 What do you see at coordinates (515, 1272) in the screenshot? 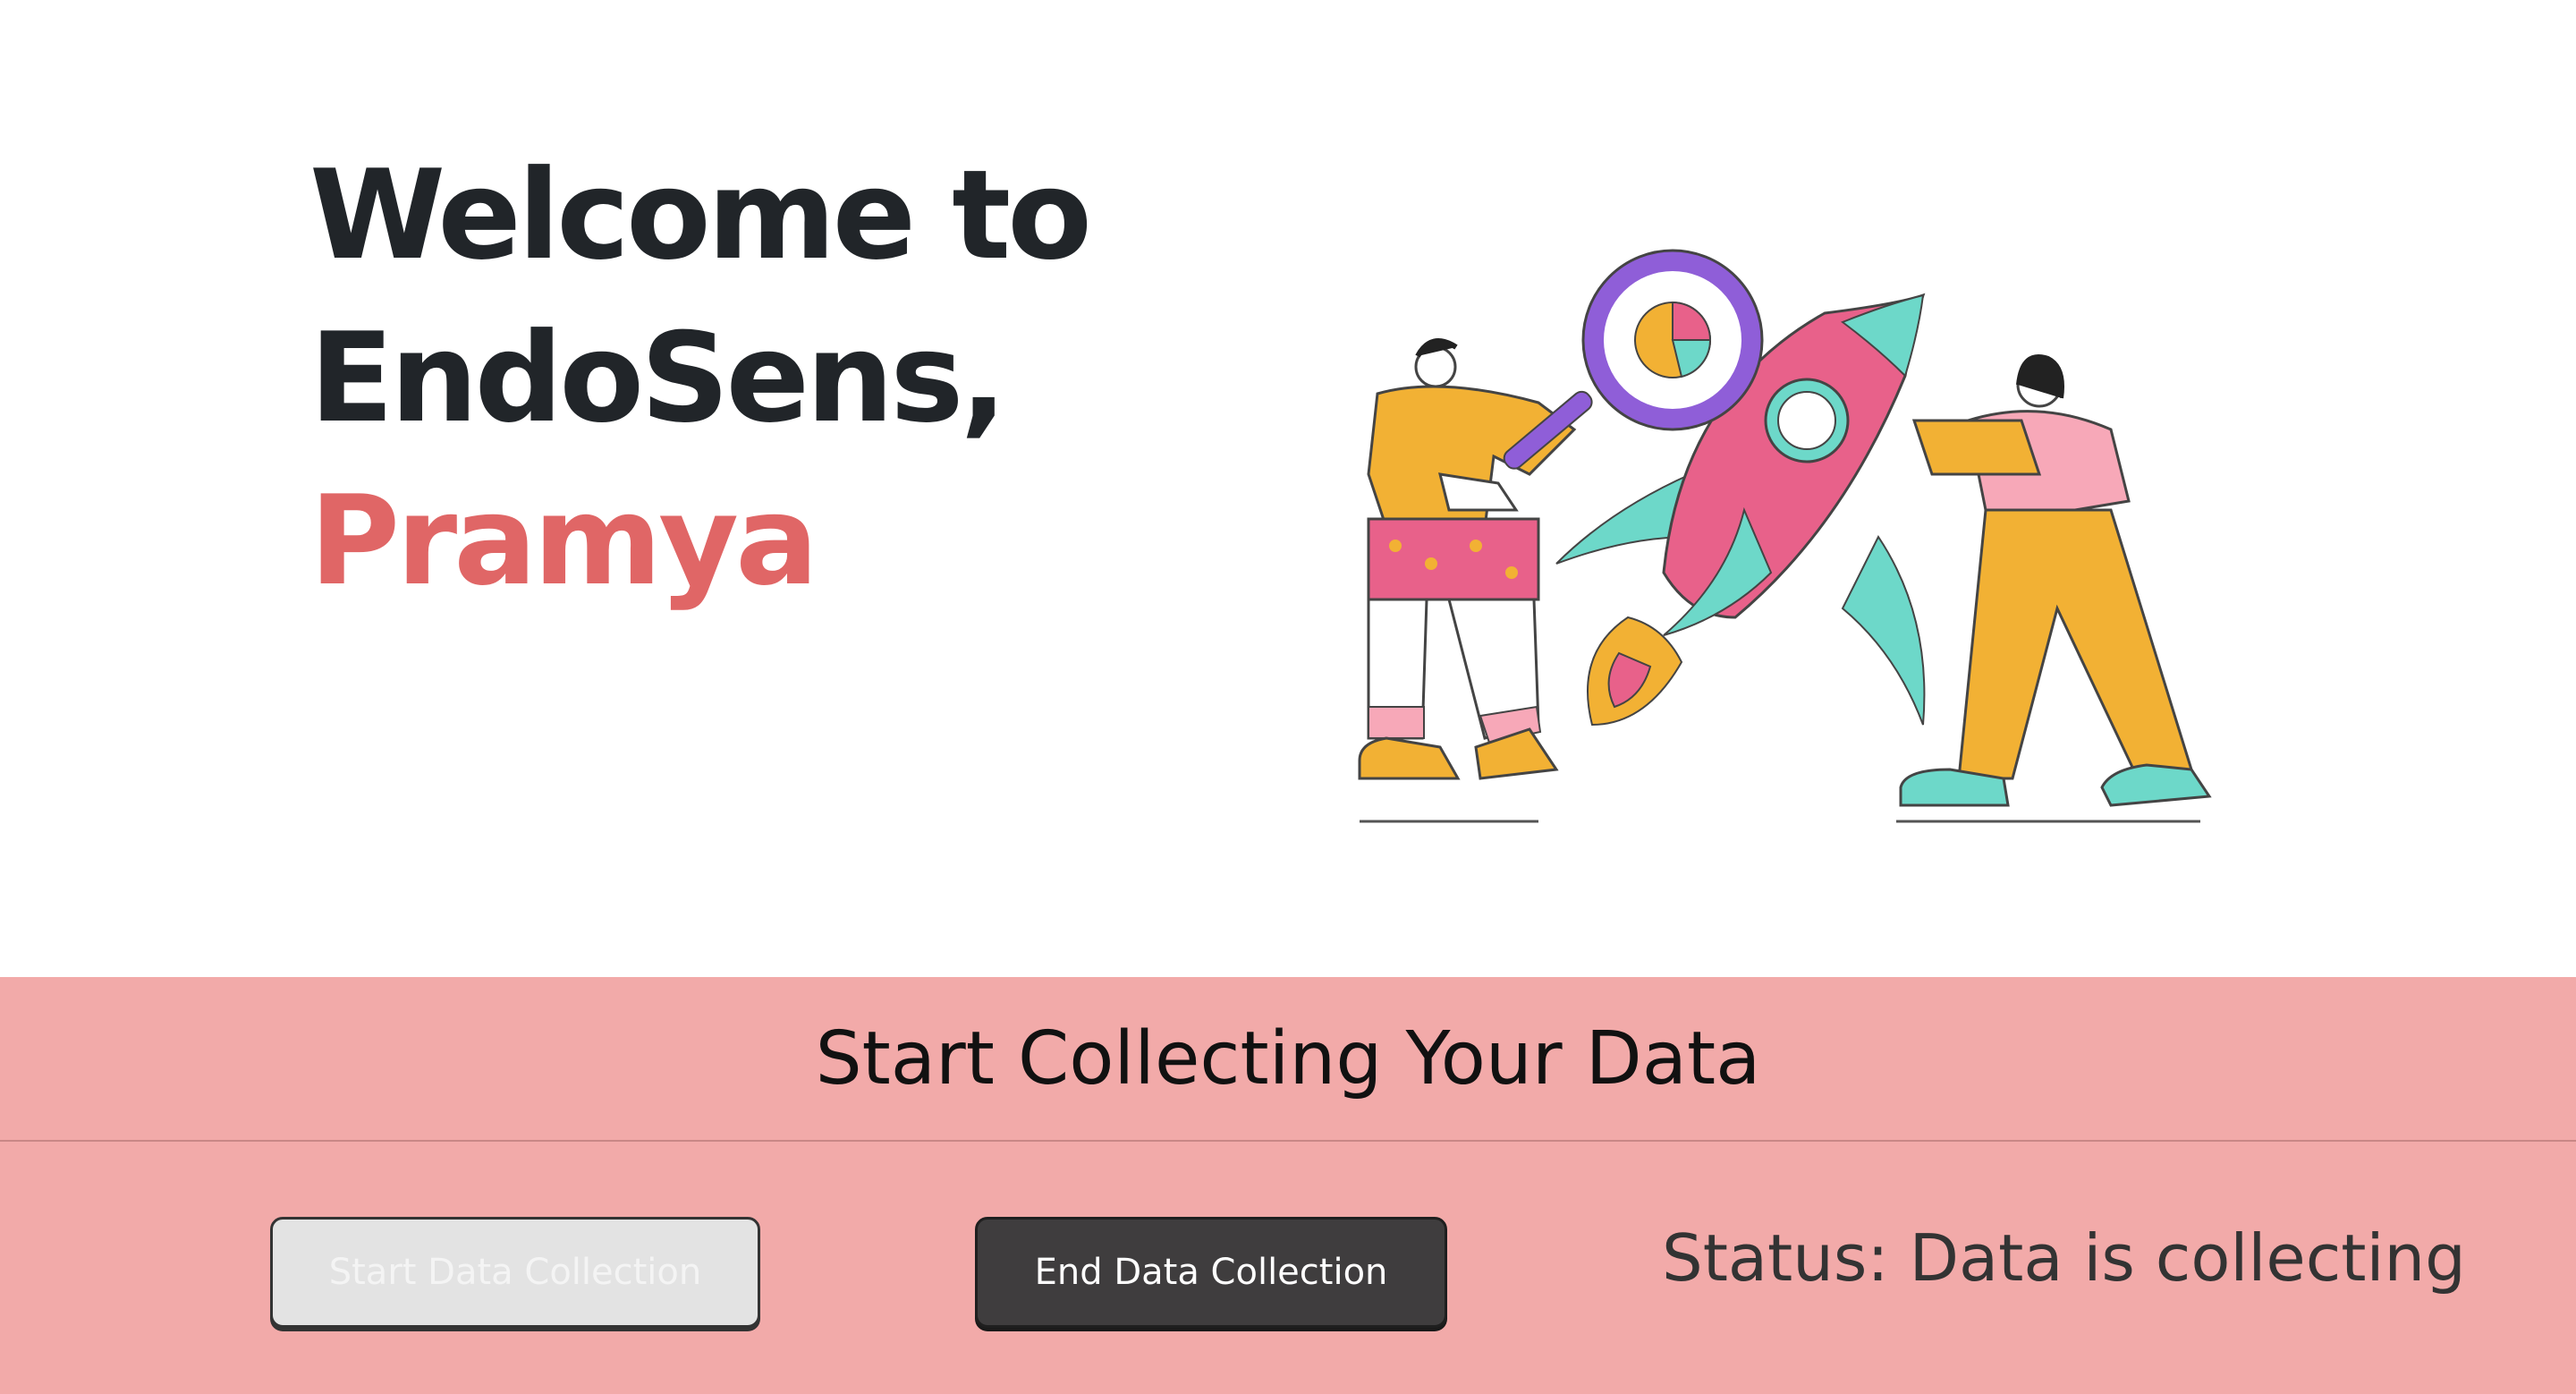
I see `start-data-collection-button: Start Data Collection` at bounding box center [515, 1272].